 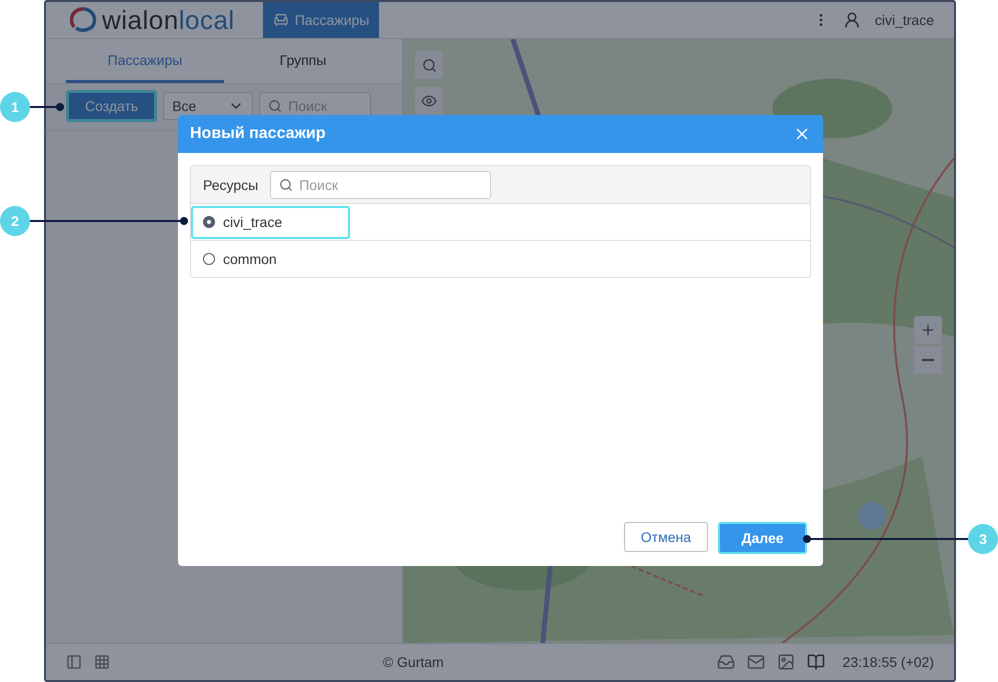 I want to click on search-field: Поиск, so click(x=381, y=184).